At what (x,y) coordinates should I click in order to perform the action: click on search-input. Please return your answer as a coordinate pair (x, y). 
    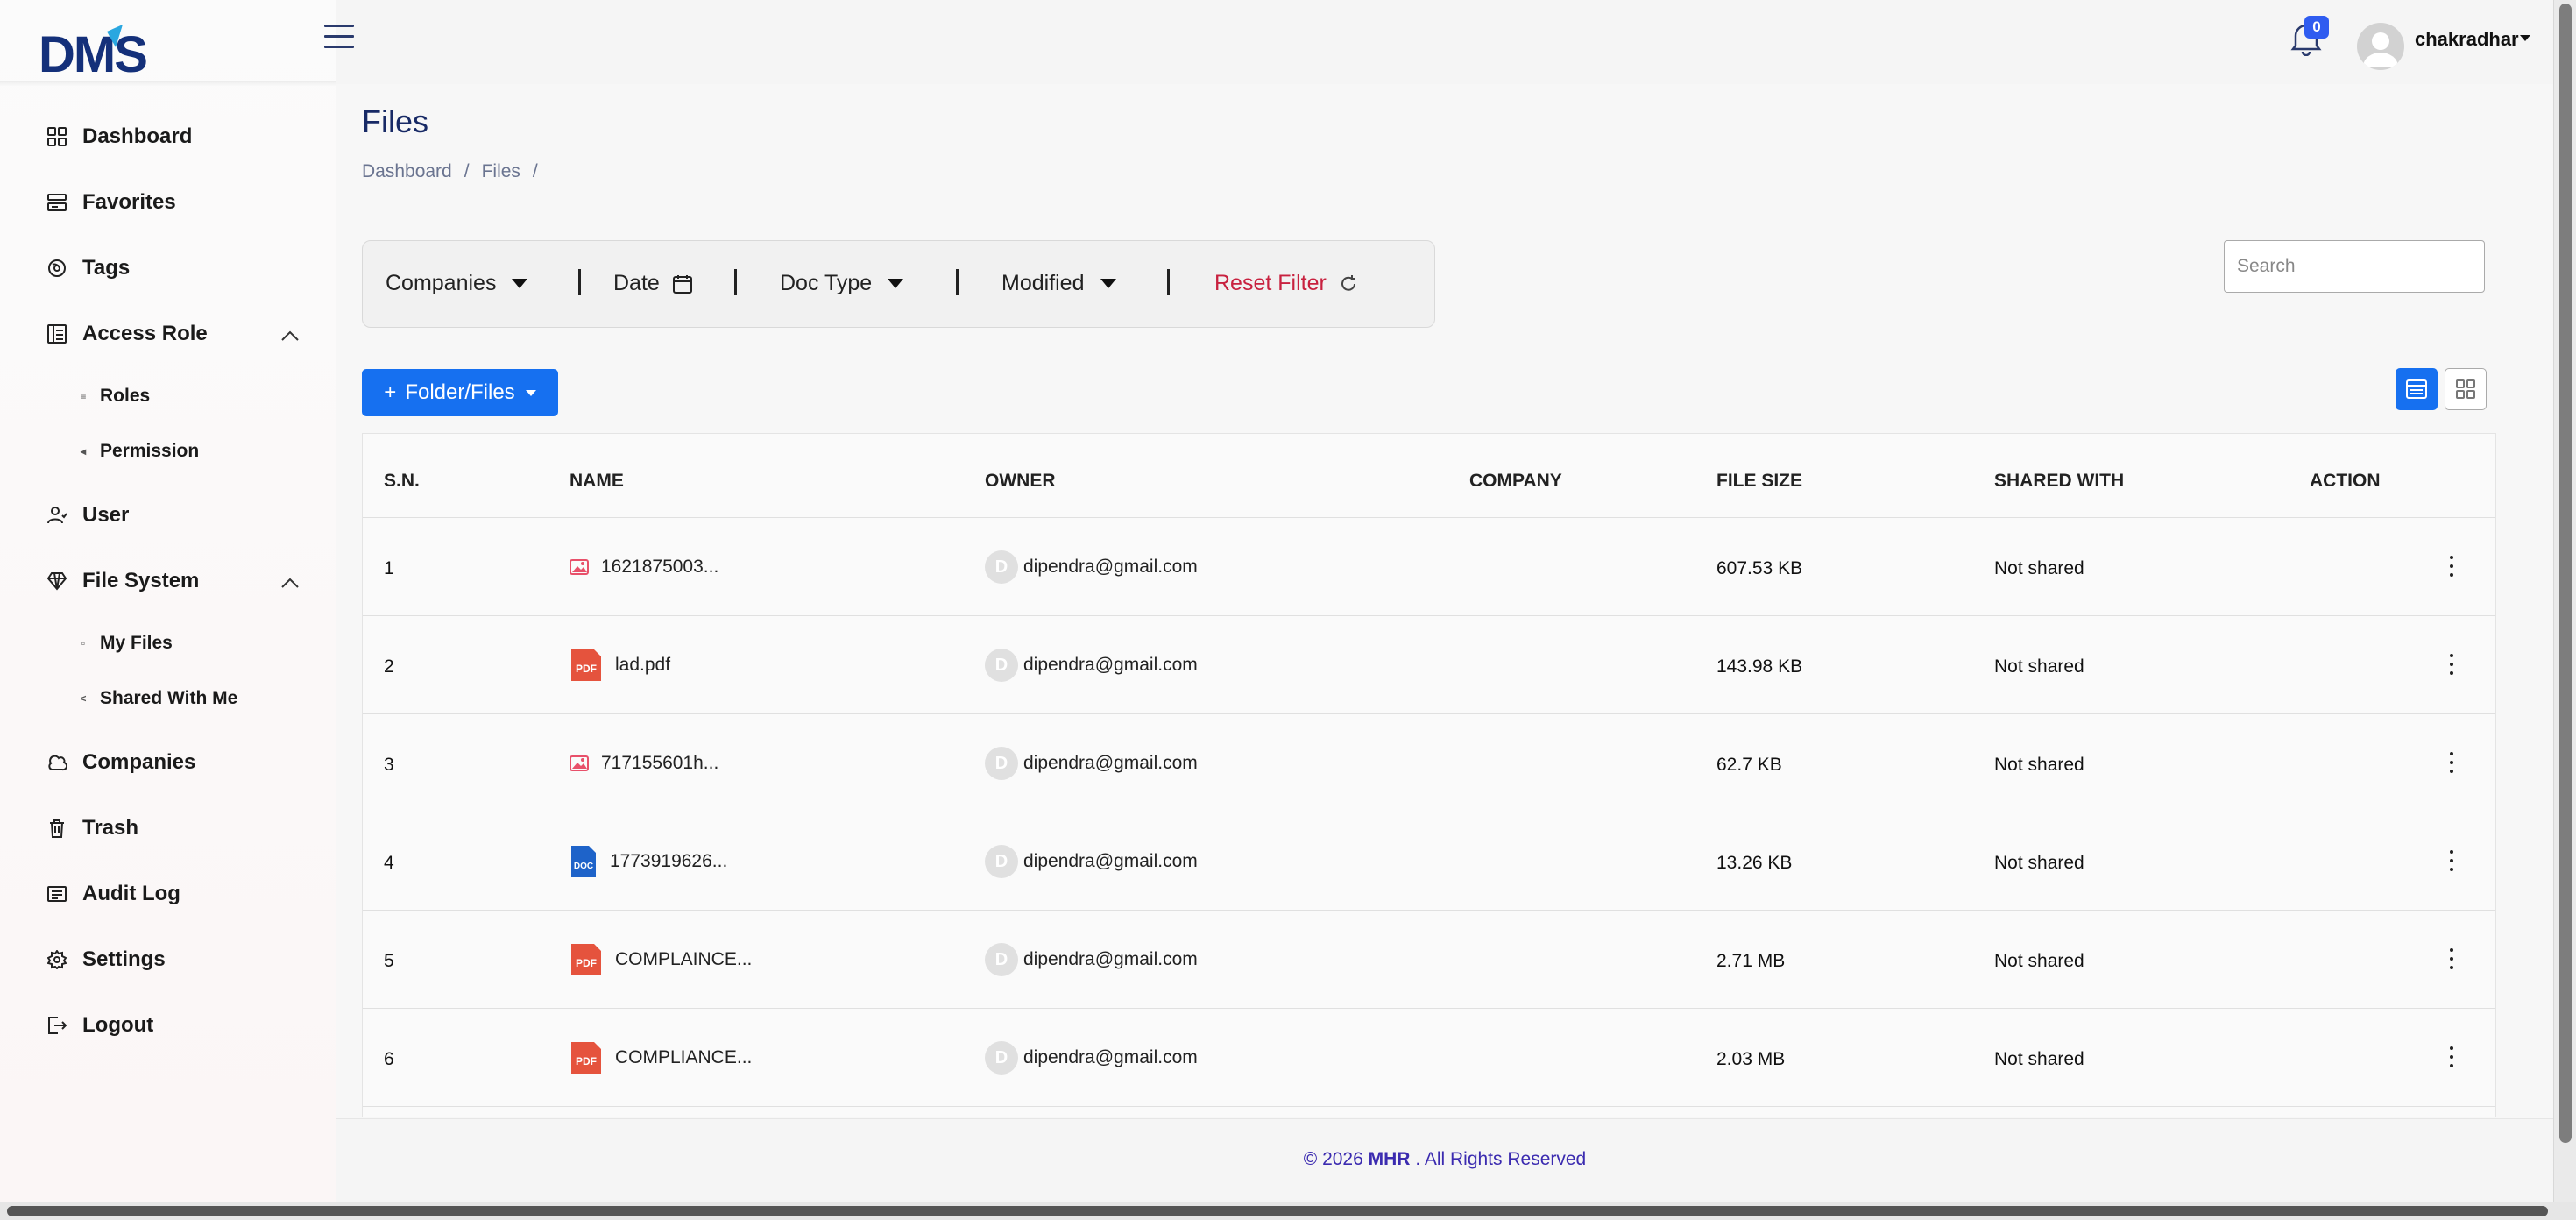
    Looking at the image, I should click on (2354, 266).